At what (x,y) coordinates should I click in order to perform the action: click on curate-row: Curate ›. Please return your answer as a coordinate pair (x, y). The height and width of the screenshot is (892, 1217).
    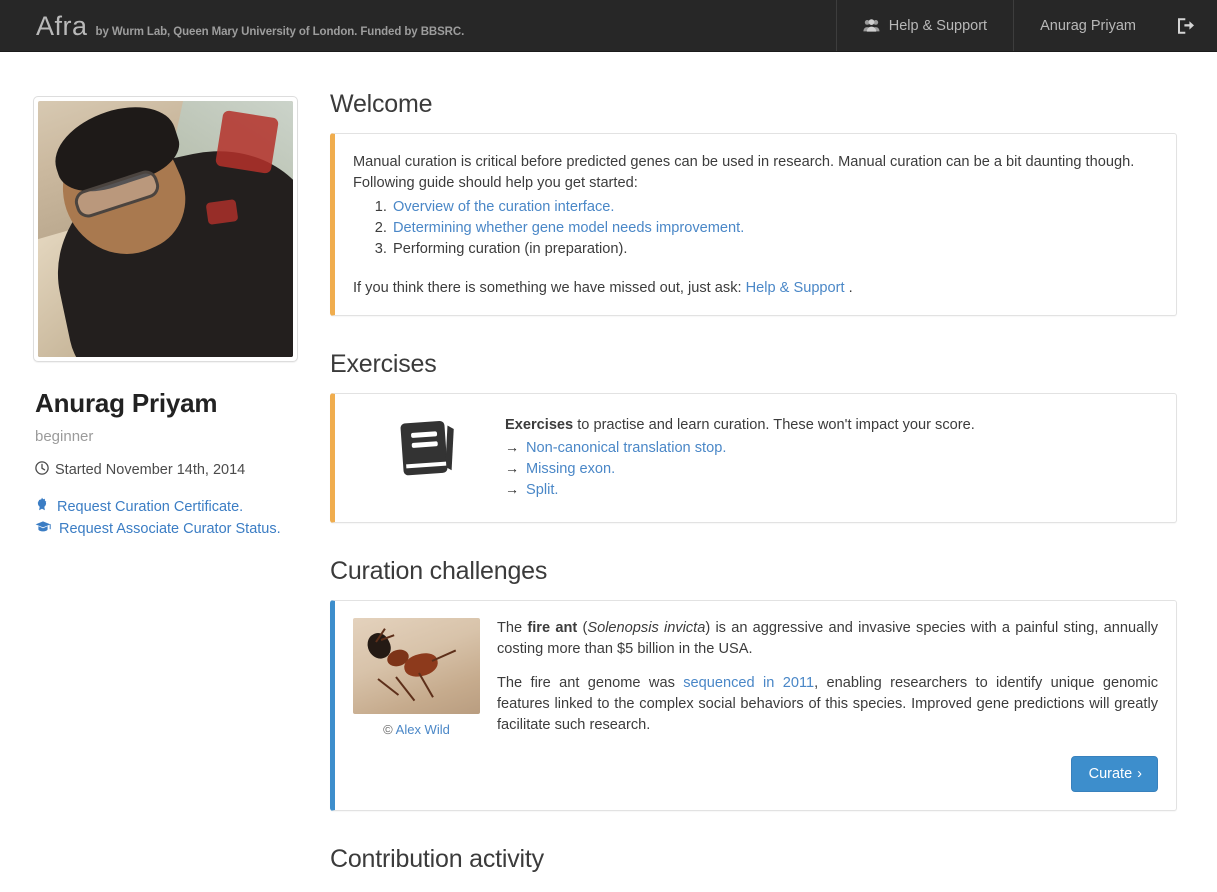
    Looking at the image, I should click on (827, 774).